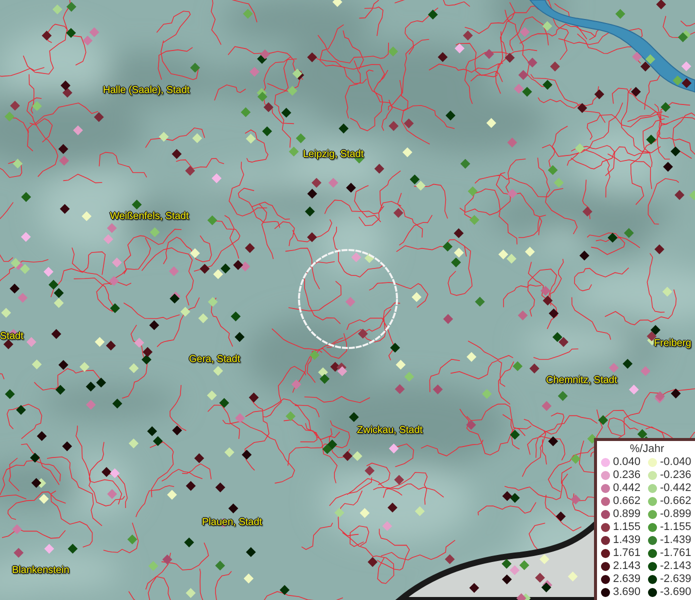 The width and height of the screenshot is (695, 600). Describe the element at coordinates (627, 488) in the screenshot. I see `legend-label: 0.442` at that location.